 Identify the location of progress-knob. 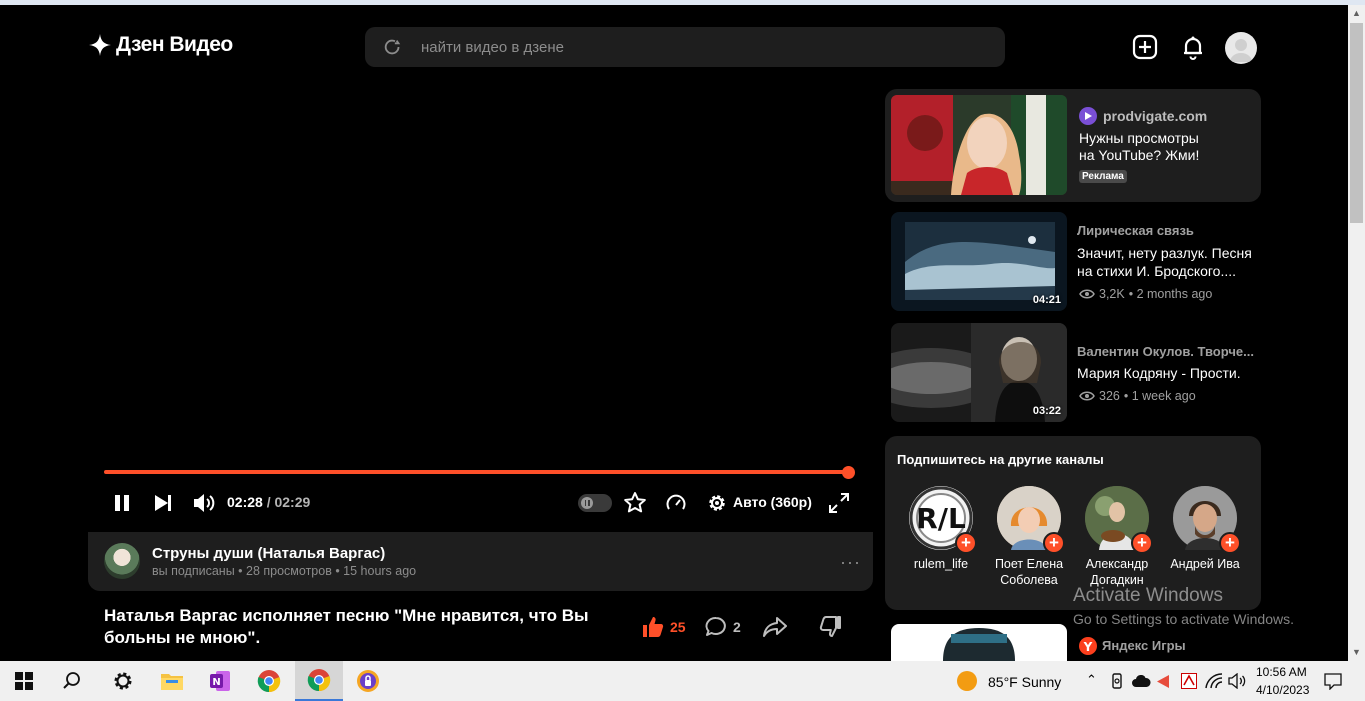
(848, 472).